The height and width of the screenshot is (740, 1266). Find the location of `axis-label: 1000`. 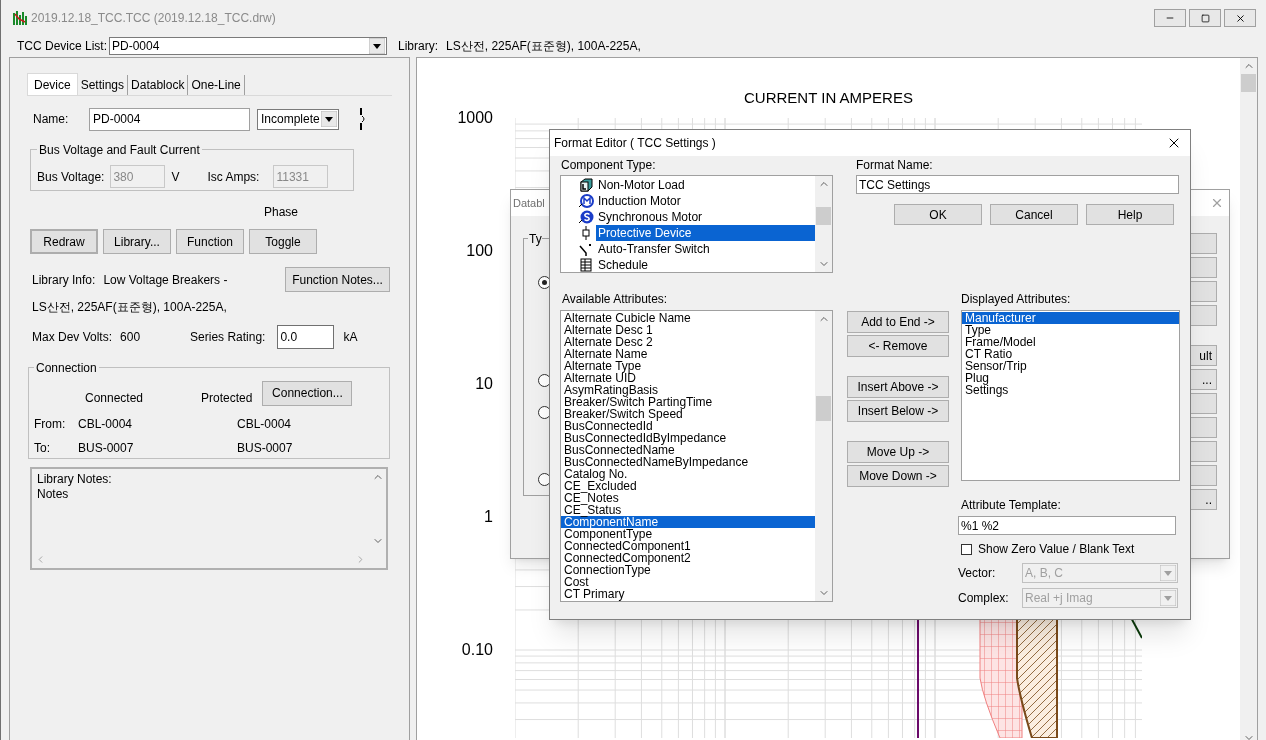

axis-label: 1000 is located at coordinates (475, 118).